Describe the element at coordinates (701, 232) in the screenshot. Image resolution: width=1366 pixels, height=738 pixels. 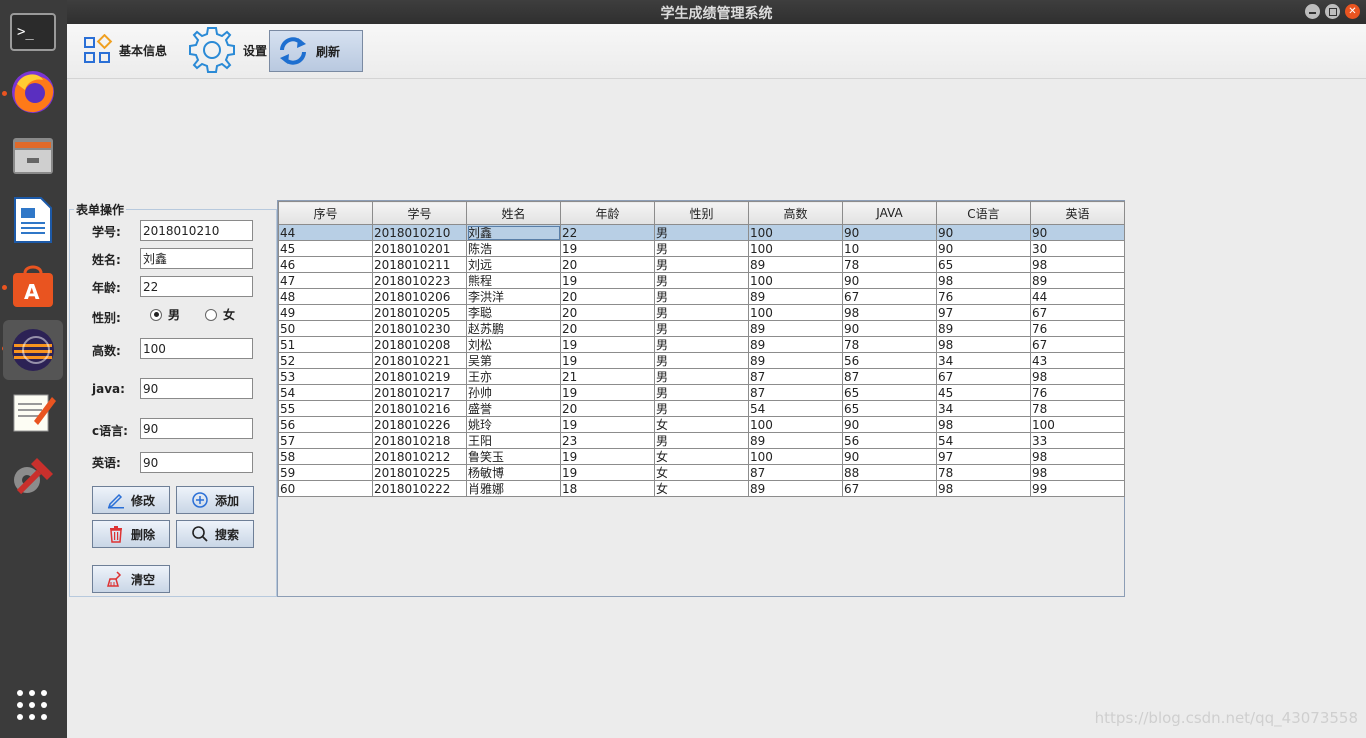
I see `table-row: 44 2018010210 刘鑫 22 男 100 90 90 90` at that location.